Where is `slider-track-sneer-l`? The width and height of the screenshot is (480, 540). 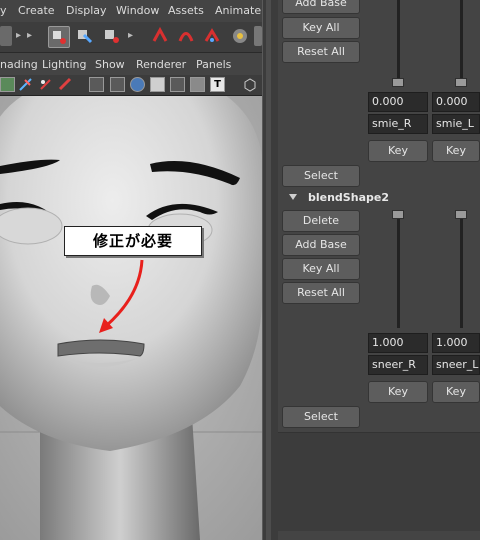
slider-track-sneer-l is located at coordinates (461, 271).